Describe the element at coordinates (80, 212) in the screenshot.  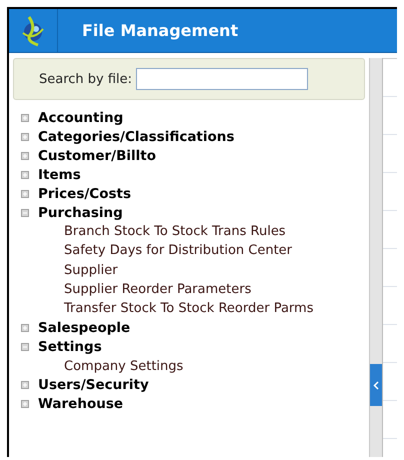
I see `tree-folder: Purchasing` at that location.